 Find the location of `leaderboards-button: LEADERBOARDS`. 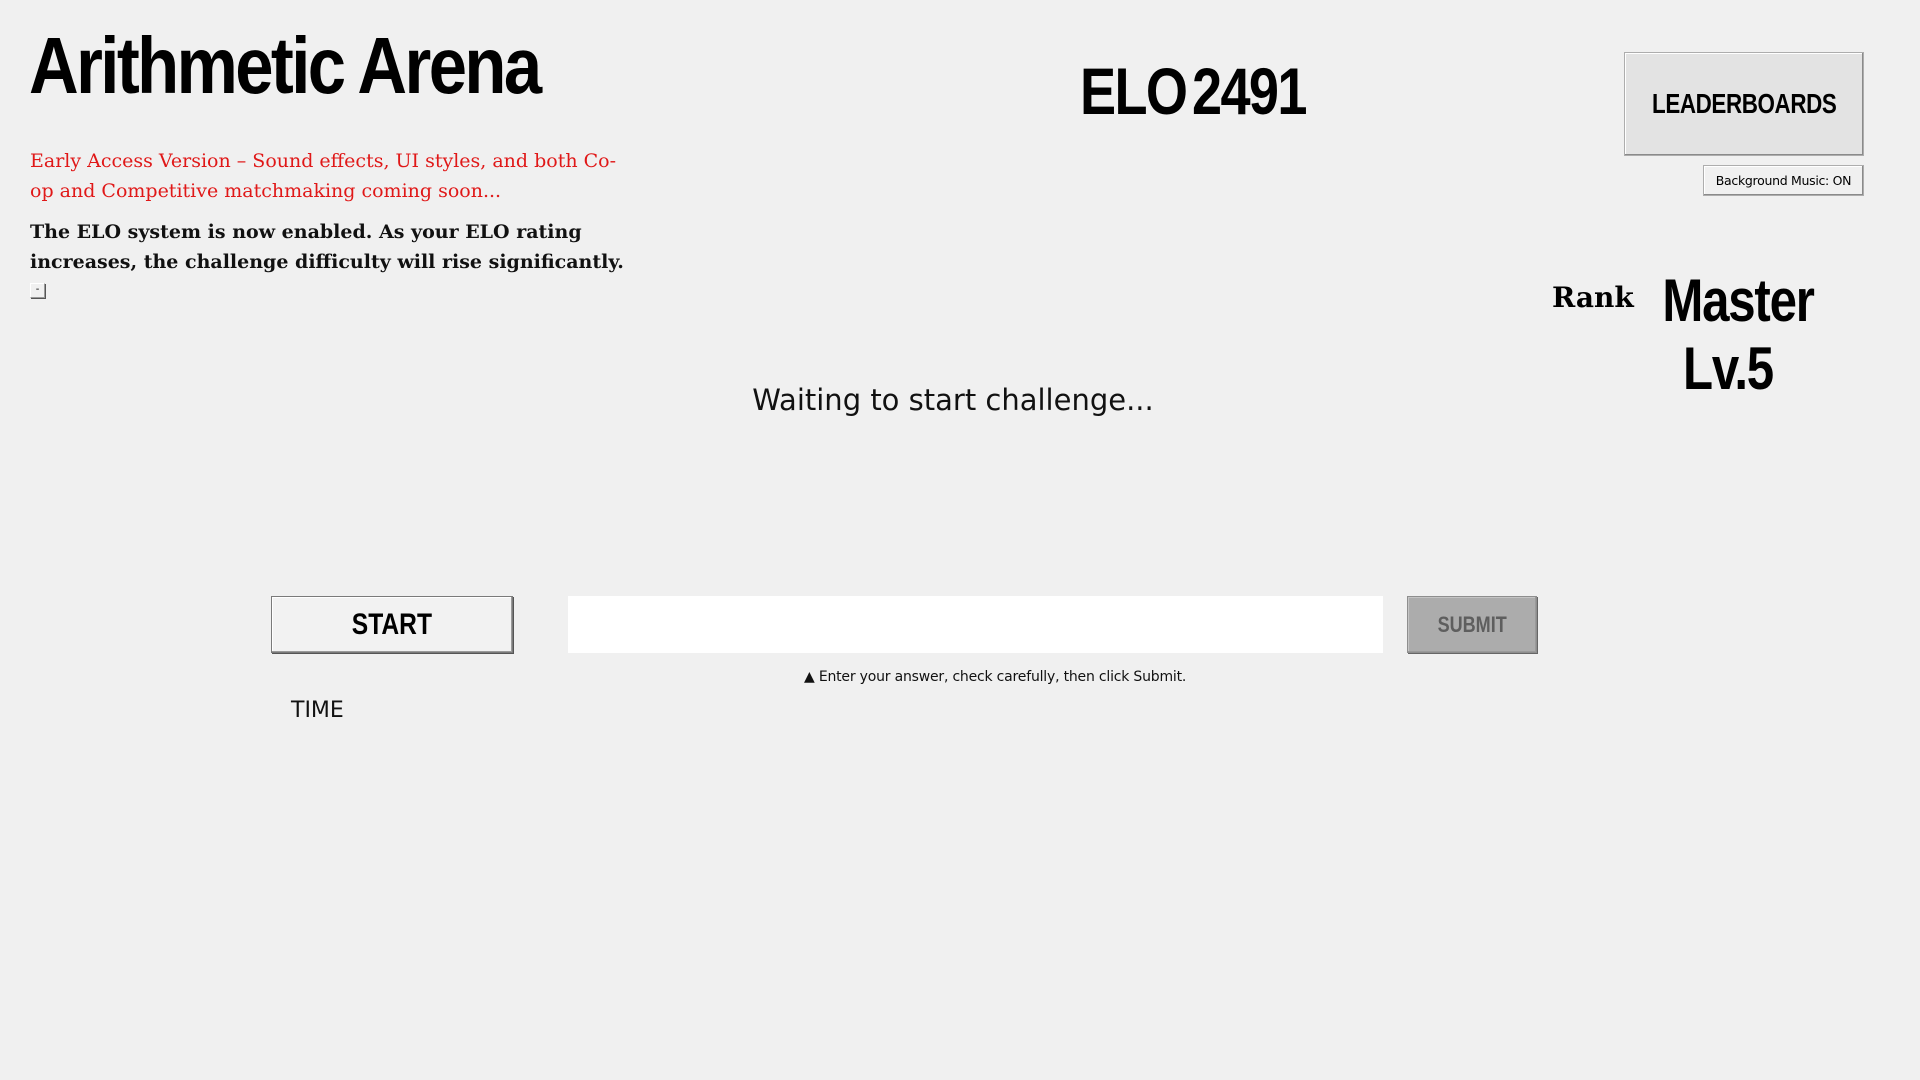

leaderboards-button: LEADERBOARDS is located at coordinates (1744, 104).